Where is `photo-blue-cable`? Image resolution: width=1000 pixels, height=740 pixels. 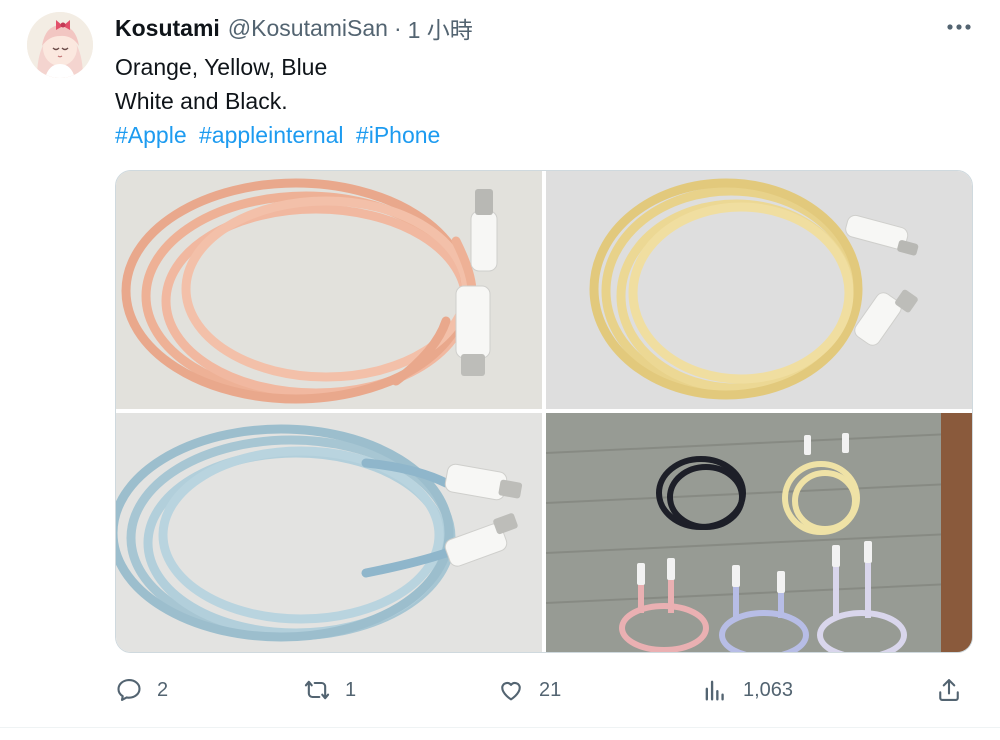
photo-blue-cable is located at coordinates (329, 532).